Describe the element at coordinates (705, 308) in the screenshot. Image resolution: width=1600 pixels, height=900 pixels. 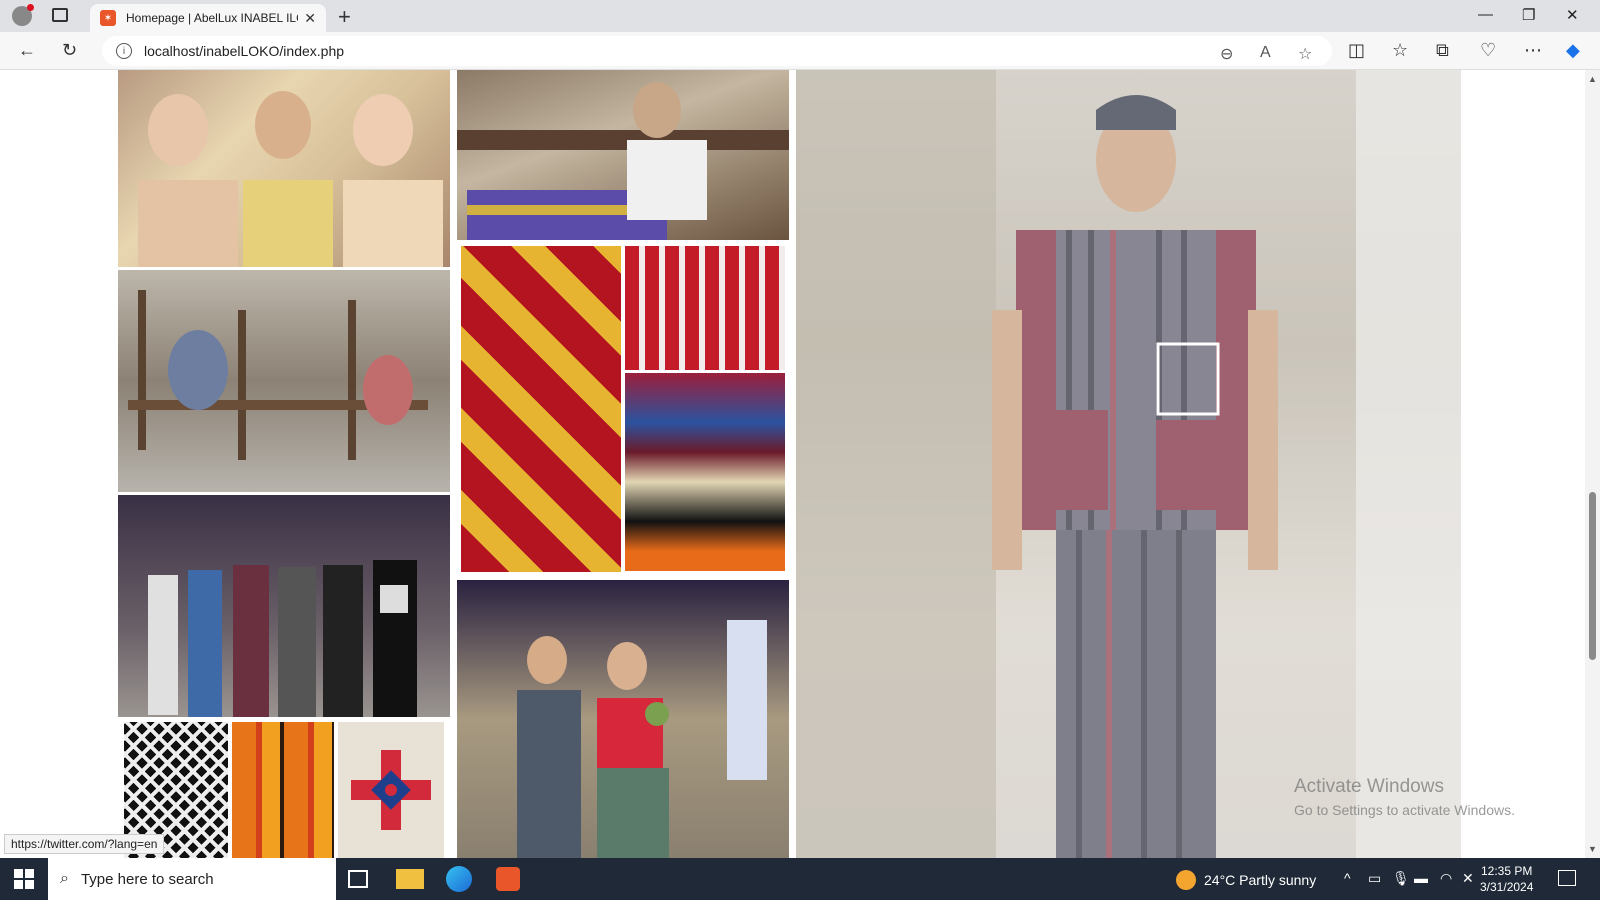
I see `red-white-figure-fabric-photo` at that location.